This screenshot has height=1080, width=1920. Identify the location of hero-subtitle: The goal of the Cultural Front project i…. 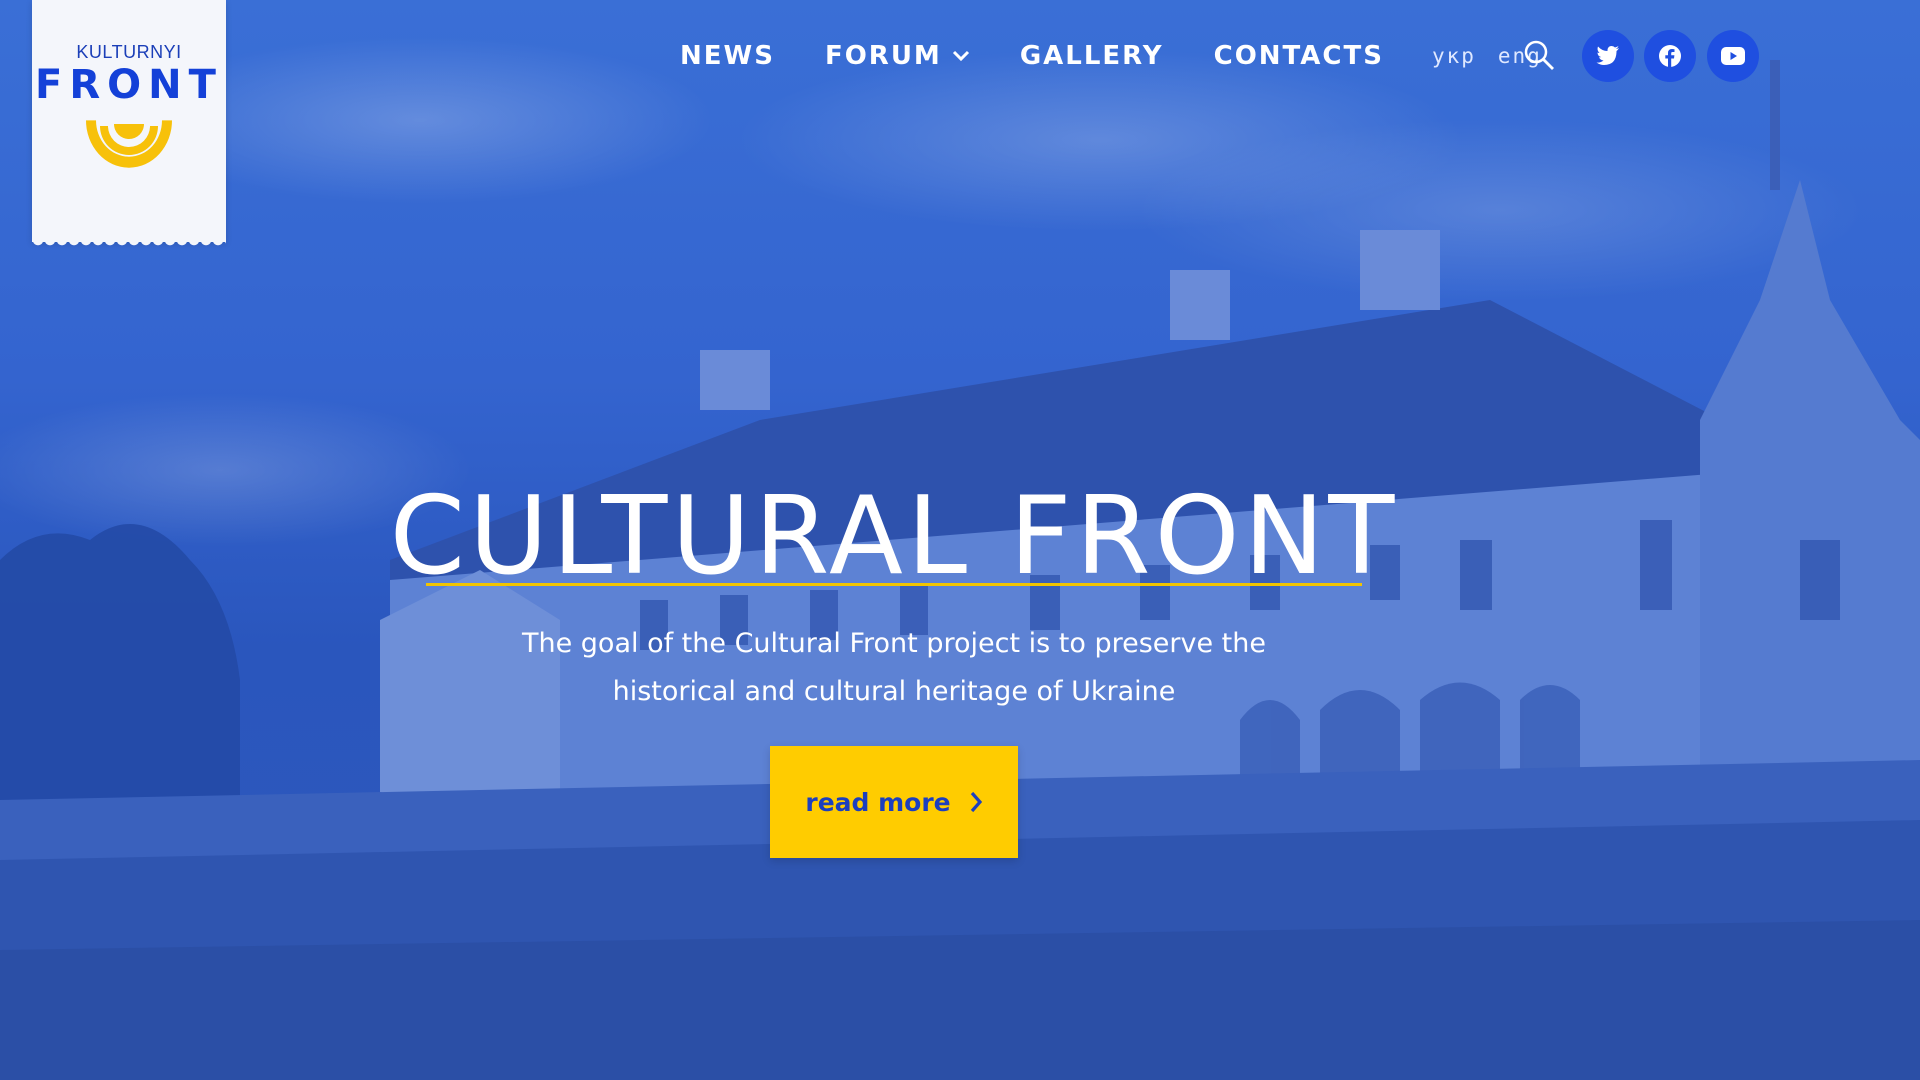
(894, 668).